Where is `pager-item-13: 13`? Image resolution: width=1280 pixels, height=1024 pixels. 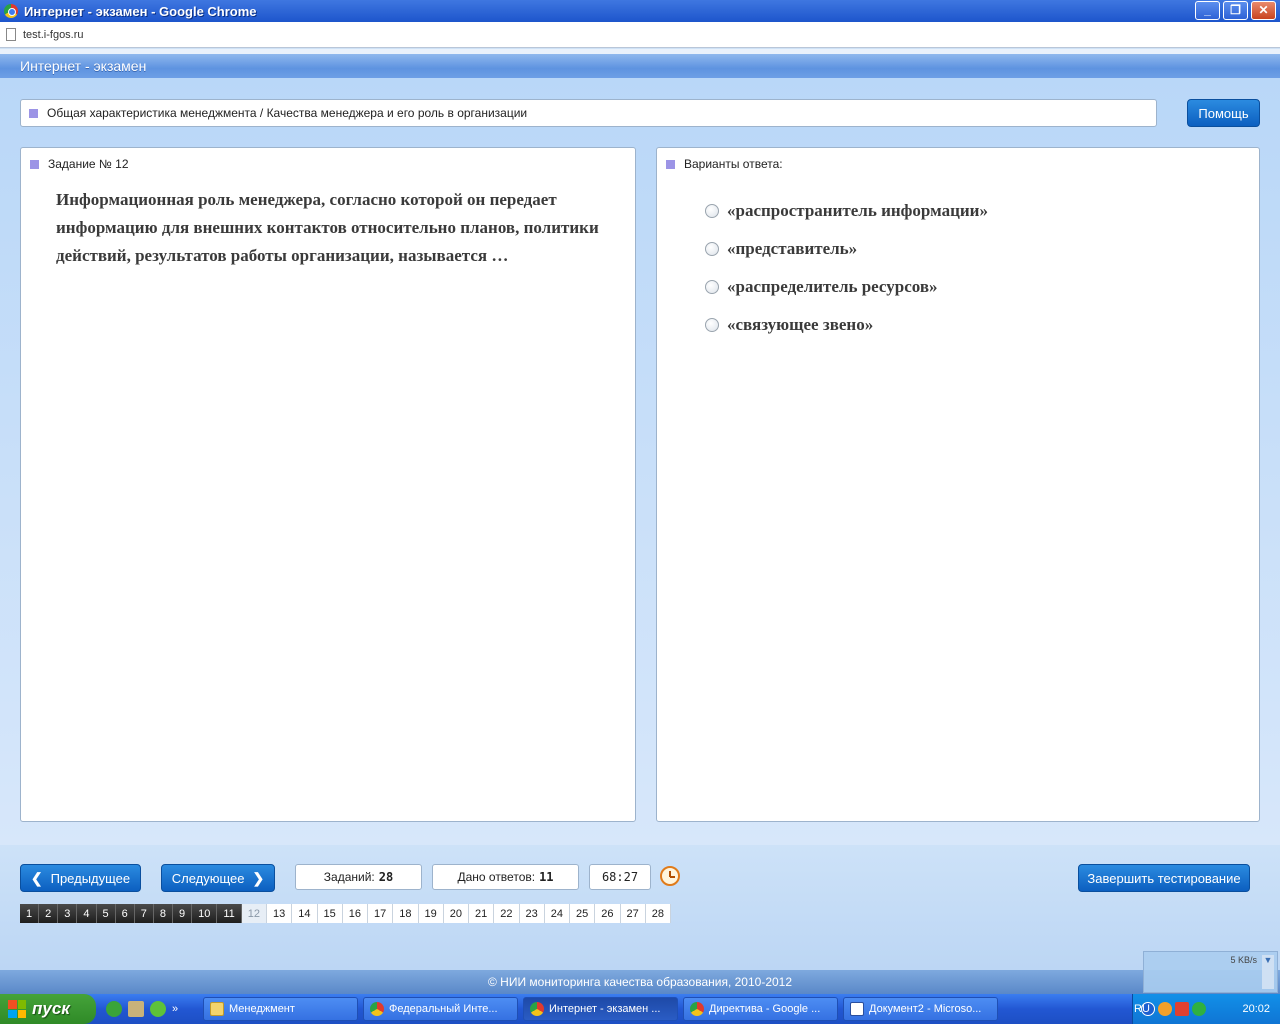
pager-item-13: 13 is located at coordinates (280, 913).